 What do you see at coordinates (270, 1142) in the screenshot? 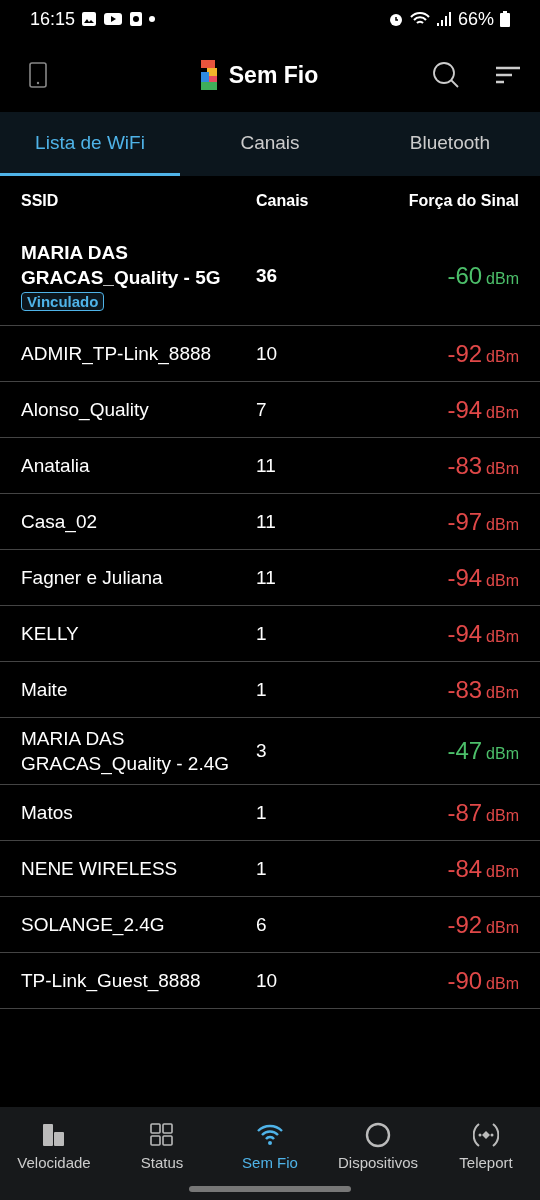
I see `nav-tab: Sem Fio` at bounding box center [270, 1142].